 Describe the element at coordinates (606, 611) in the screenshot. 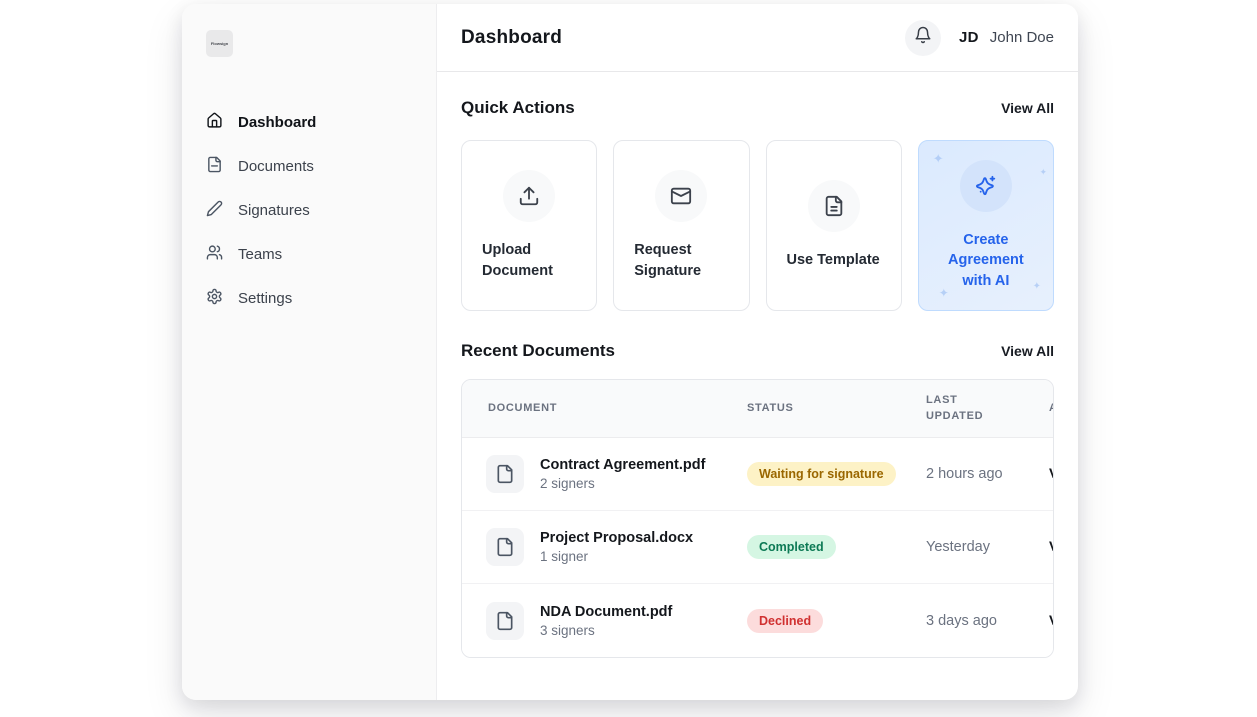

I see `document-name: NDA Document.pdf` at that location.